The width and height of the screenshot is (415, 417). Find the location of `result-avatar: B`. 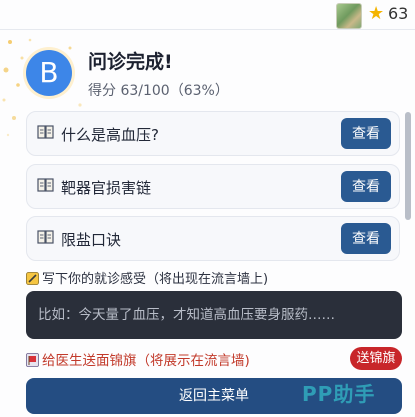

result-avatar: B is located at coordinates (49, 73).